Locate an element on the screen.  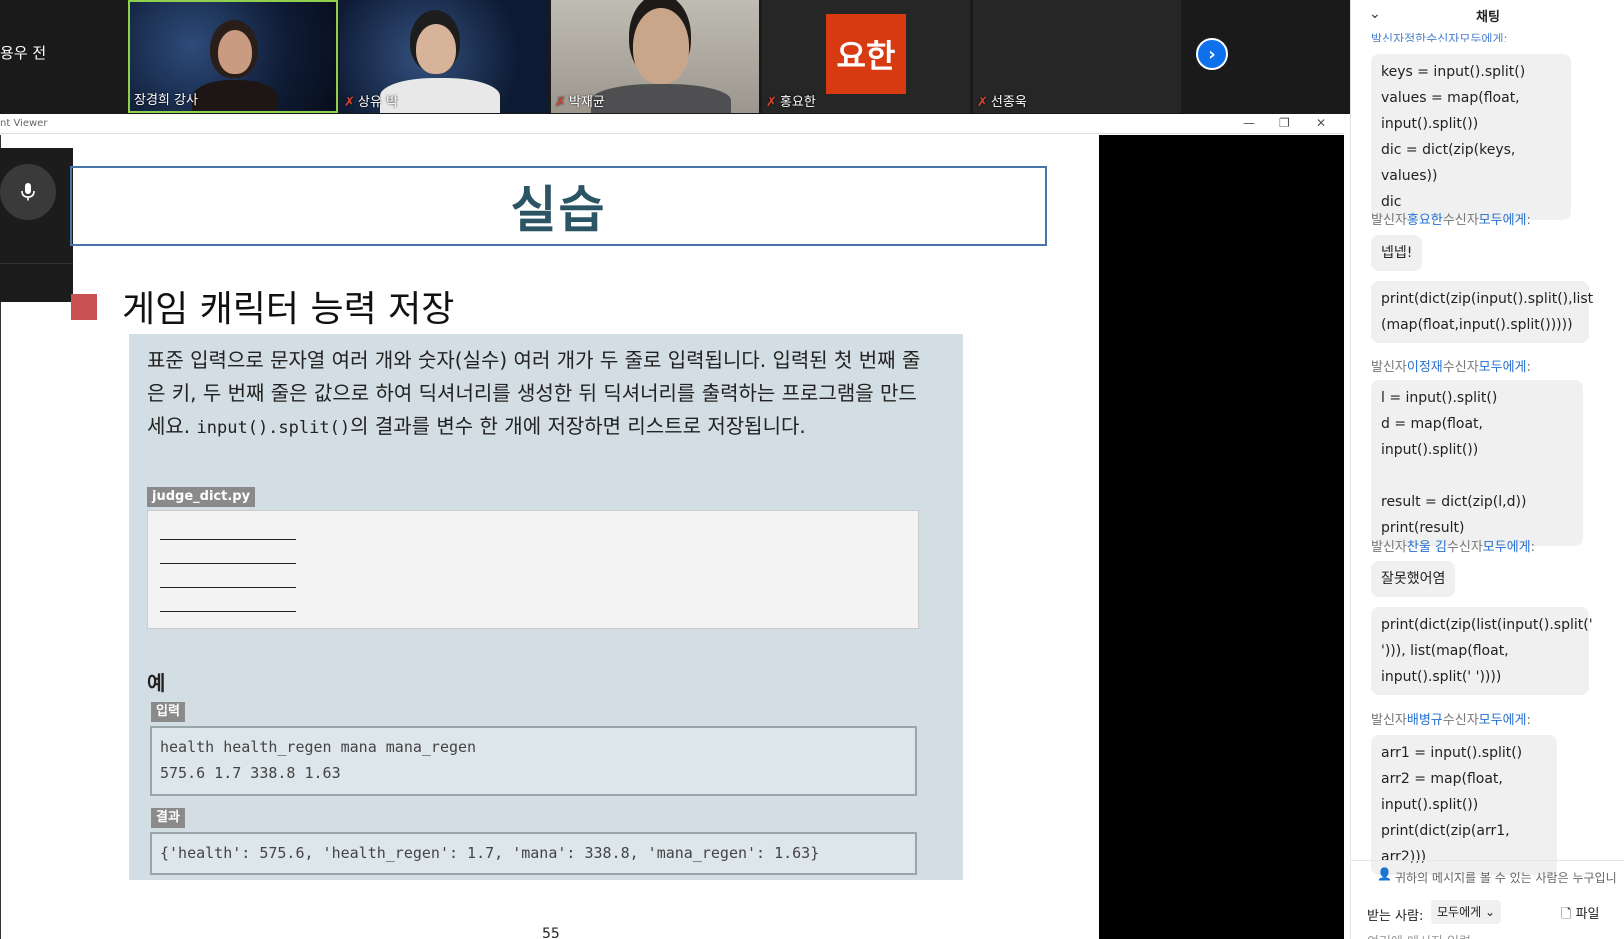
input-tag: 입력 is located at coordinates (168, 712).